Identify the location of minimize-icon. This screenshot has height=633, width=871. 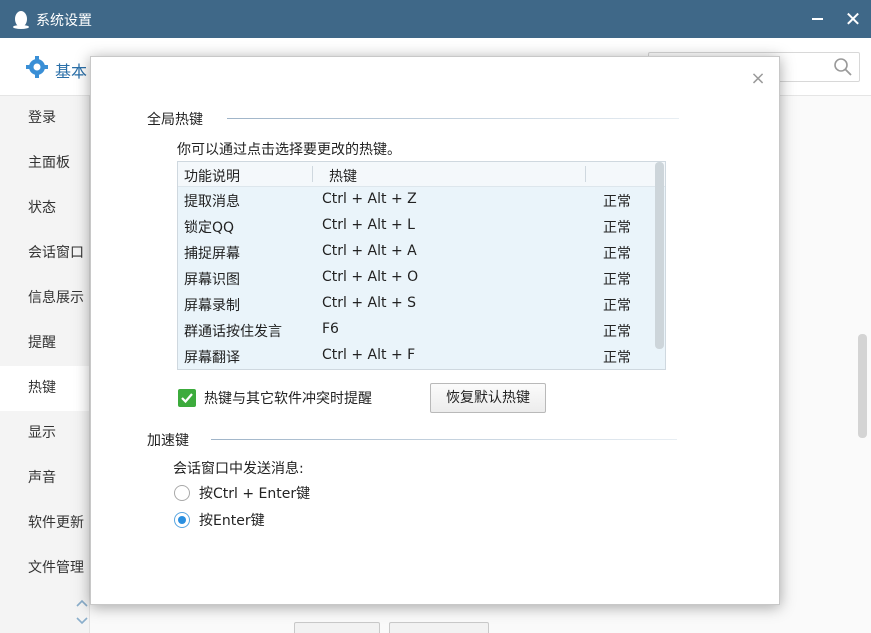
(817, 19).